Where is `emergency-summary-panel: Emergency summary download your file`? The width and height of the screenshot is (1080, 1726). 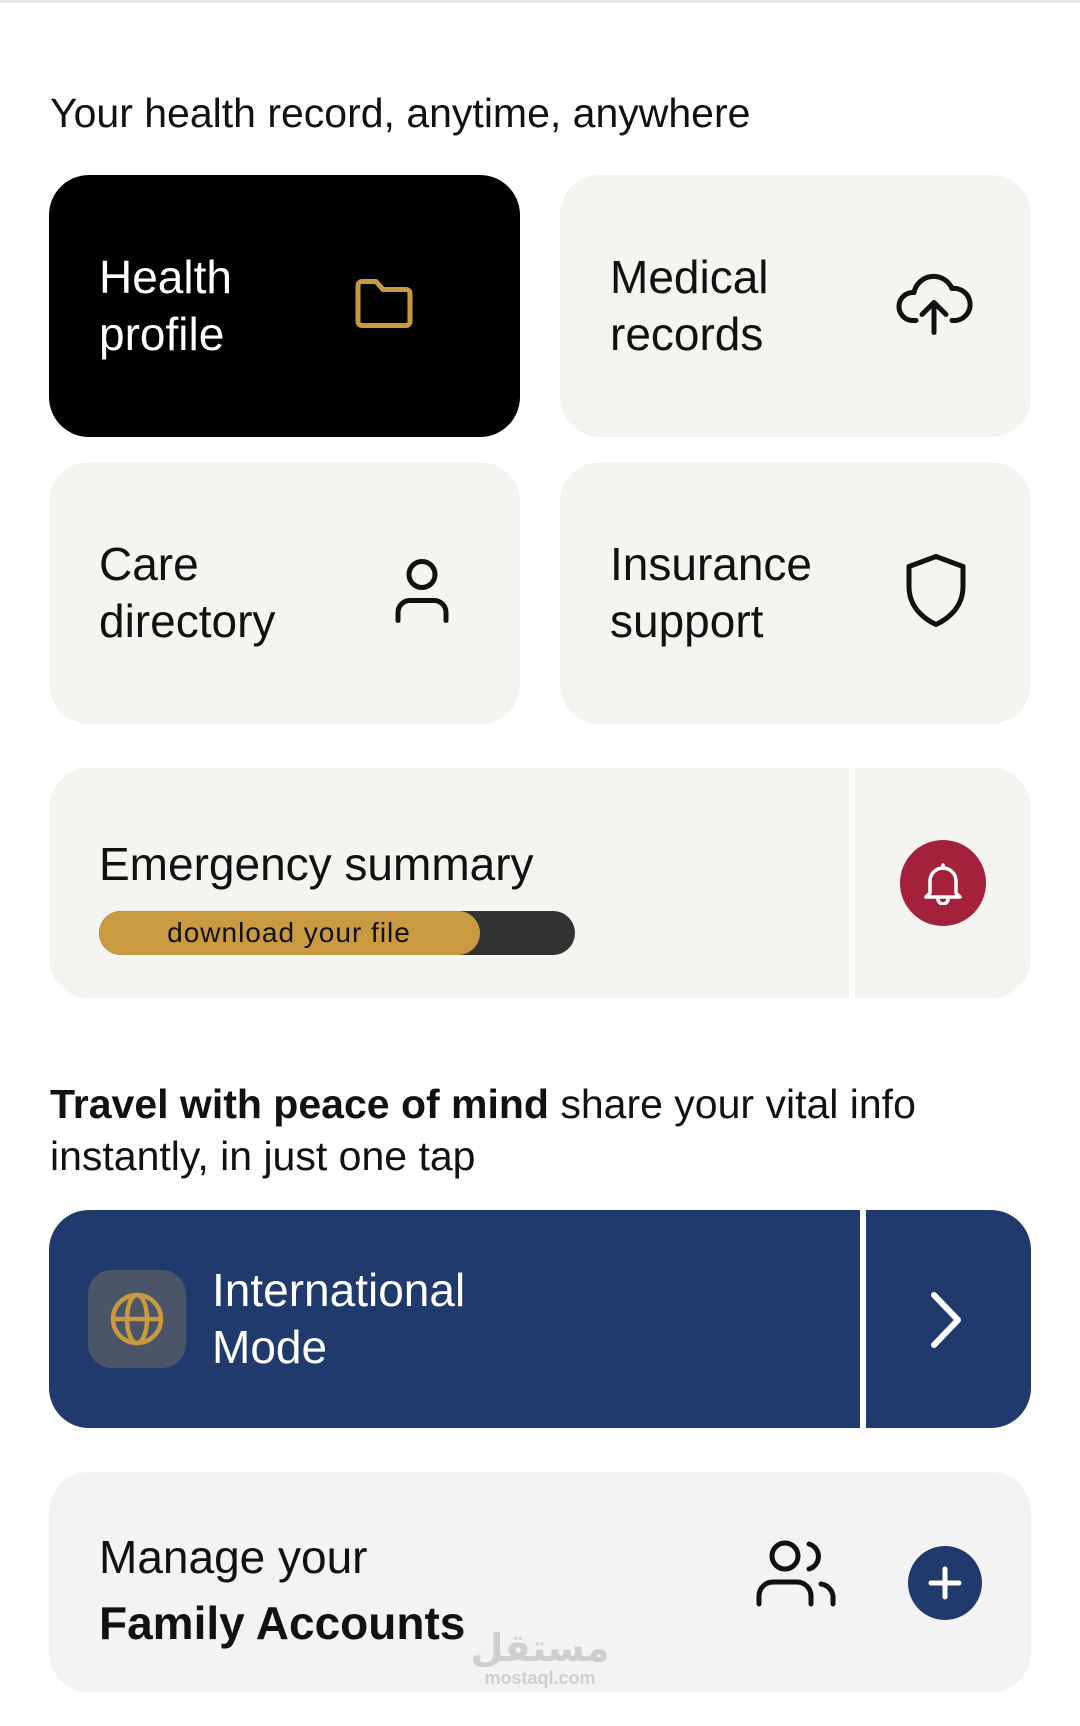 emergency-summary-panel: Emergency summary download your file is located at coordinates (449, 883).